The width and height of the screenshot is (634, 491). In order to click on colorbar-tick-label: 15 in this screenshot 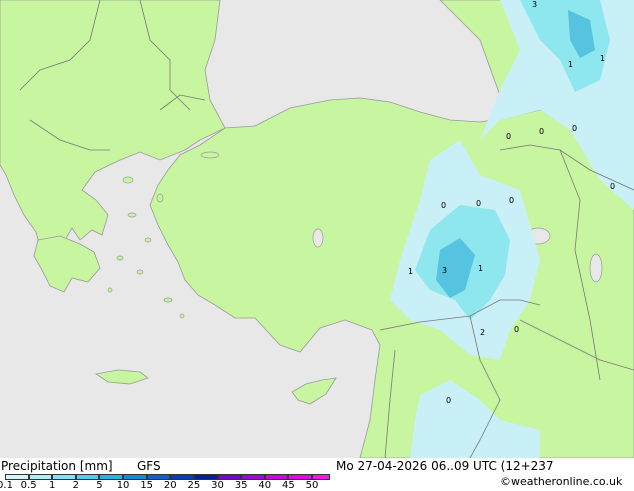, I will do `click(147, 485)`.